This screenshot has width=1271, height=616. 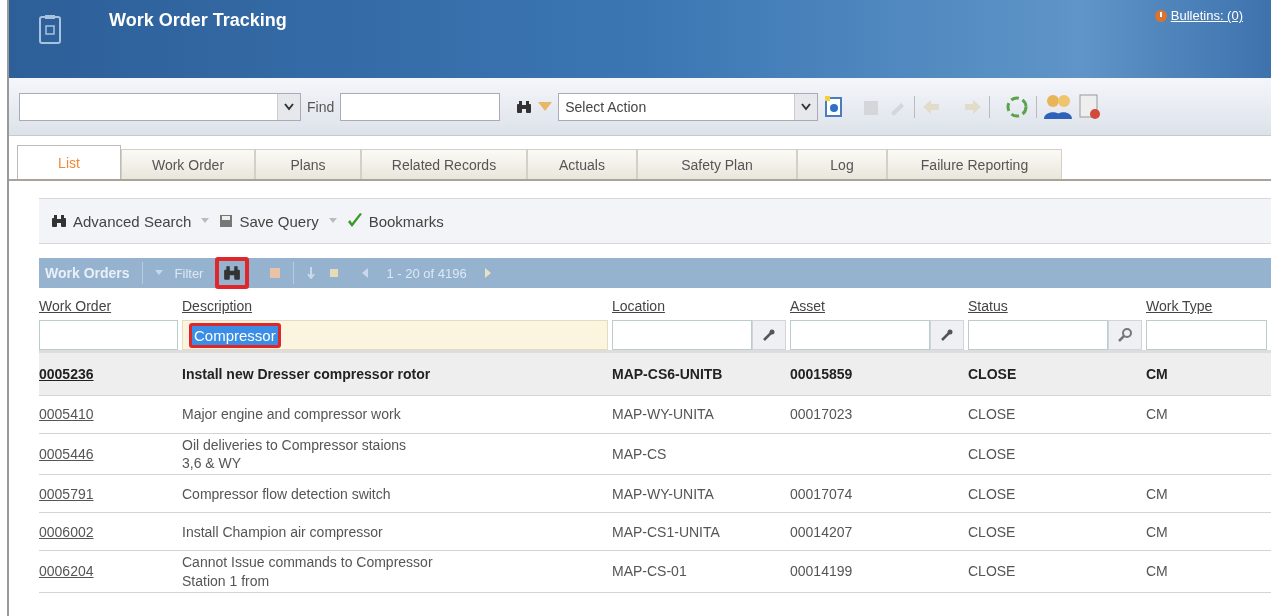 What do you see at coordinates (160, 106) in the screenshot?
I see `record-combo-field` at bounding box center [160, 106].